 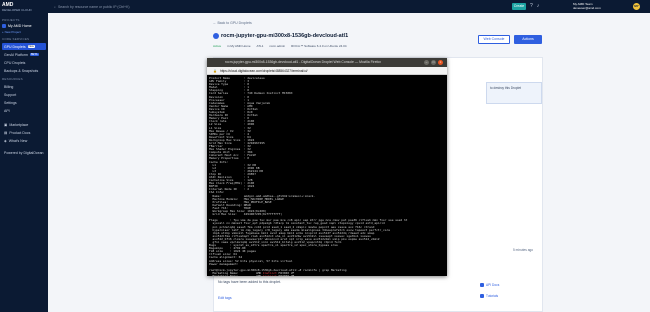 What do you see at coordinates (20, 132) in the screenshot?
I see `sidebar-item-label: Product Docs` at bounding box center [20, 132].